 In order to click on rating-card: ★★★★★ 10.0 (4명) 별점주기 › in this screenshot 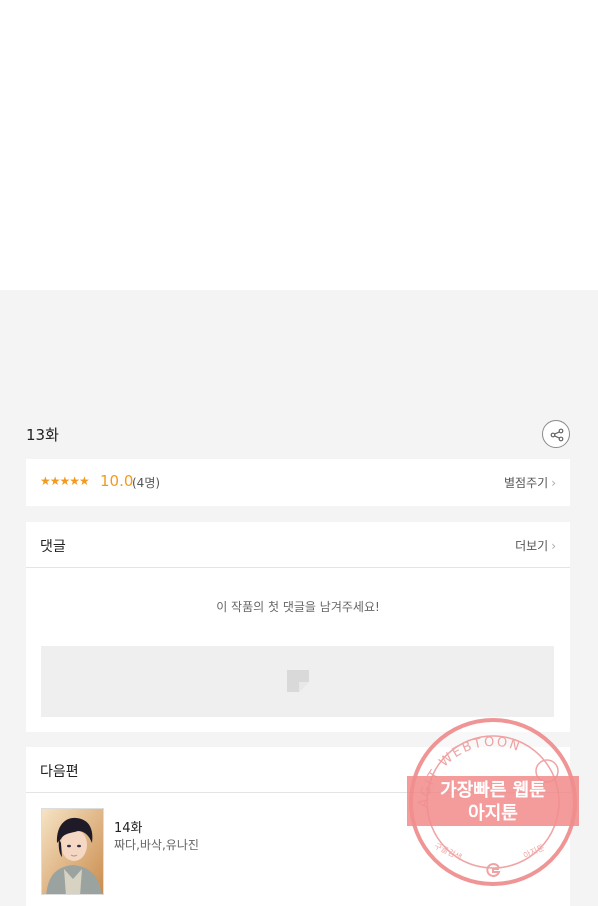, I will do `click(298, 482)`.